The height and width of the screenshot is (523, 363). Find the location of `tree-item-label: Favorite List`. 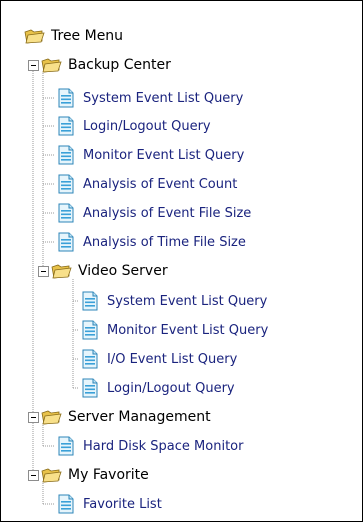

tree-item-label: Favorite List is located at coordinates (122, 504).